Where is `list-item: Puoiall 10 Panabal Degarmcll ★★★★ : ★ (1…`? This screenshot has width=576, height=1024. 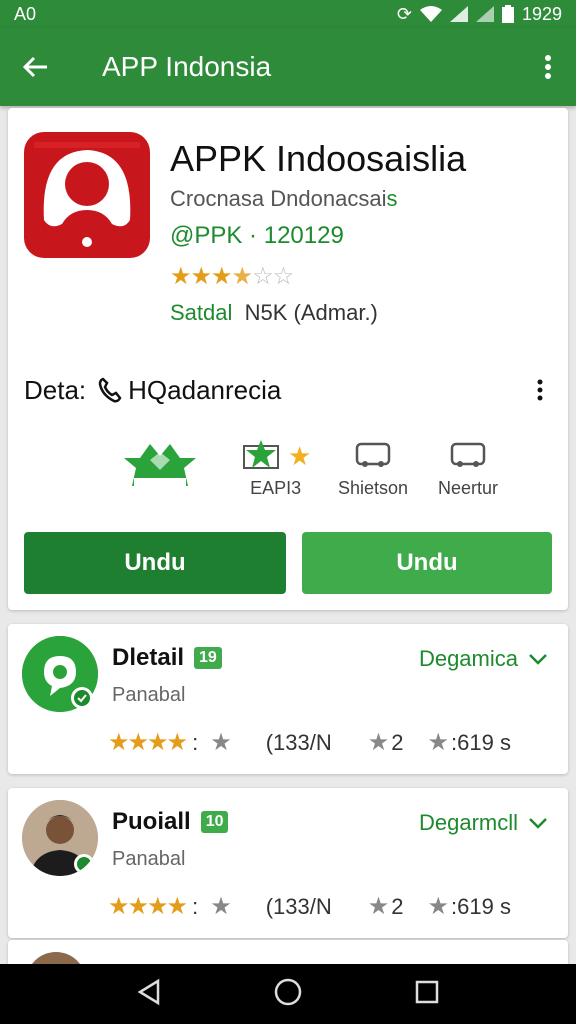 list-item: Puoiall 10 Panabal Degarmcll ★★★★ : ★ (1… is located at coordinates (288, 863).